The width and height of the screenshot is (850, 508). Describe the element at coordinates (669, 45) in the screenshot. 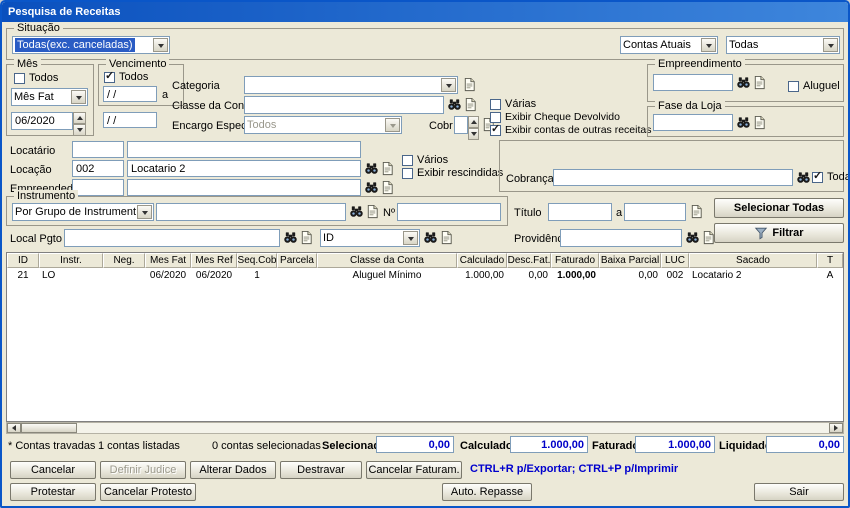

I see `contas-atuais-combo: Contas Atuais` at that location.